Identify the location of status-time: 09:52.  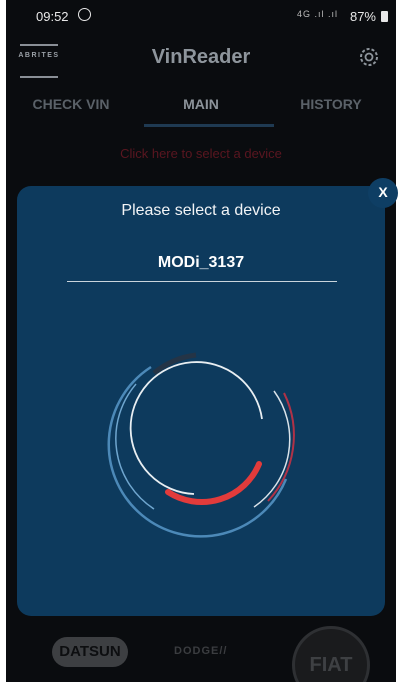
(52, 16).